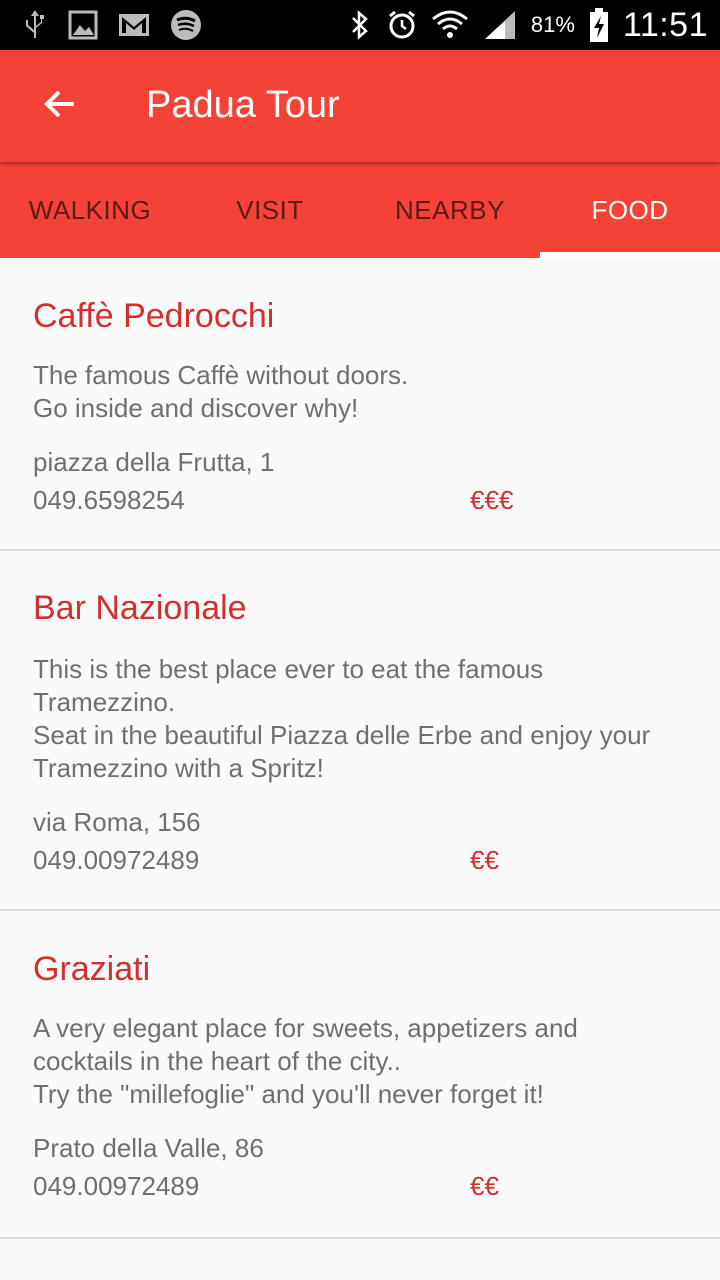 This screenshot has width=720, height=1280. What do you see at coordinates (665, 24) in the screenshot?
I see `status-time: 11:51` at bounding box center [665, 24].